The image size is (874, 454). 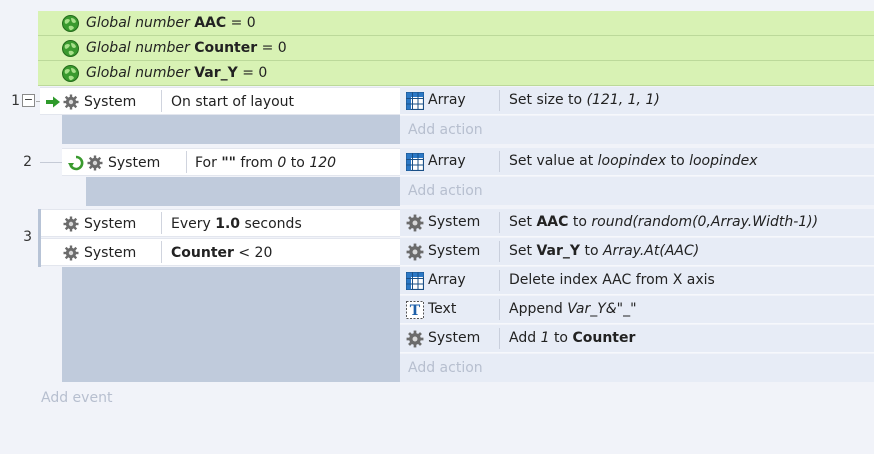 I want to click on condition-row: System For "" from 0 to 120, so click(x=231, y=162).